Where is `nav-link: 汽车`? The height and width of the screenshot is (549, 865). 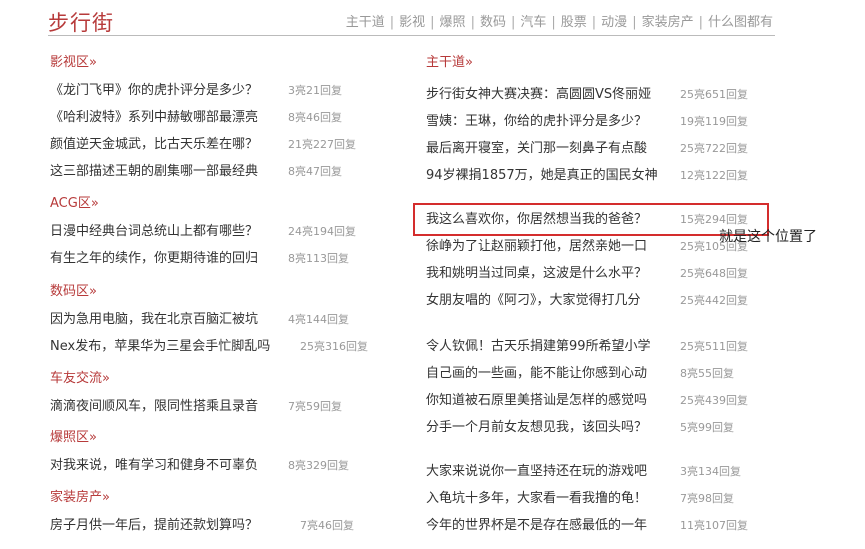 nav-link: 汽车 is located at coordinates (533, 22).